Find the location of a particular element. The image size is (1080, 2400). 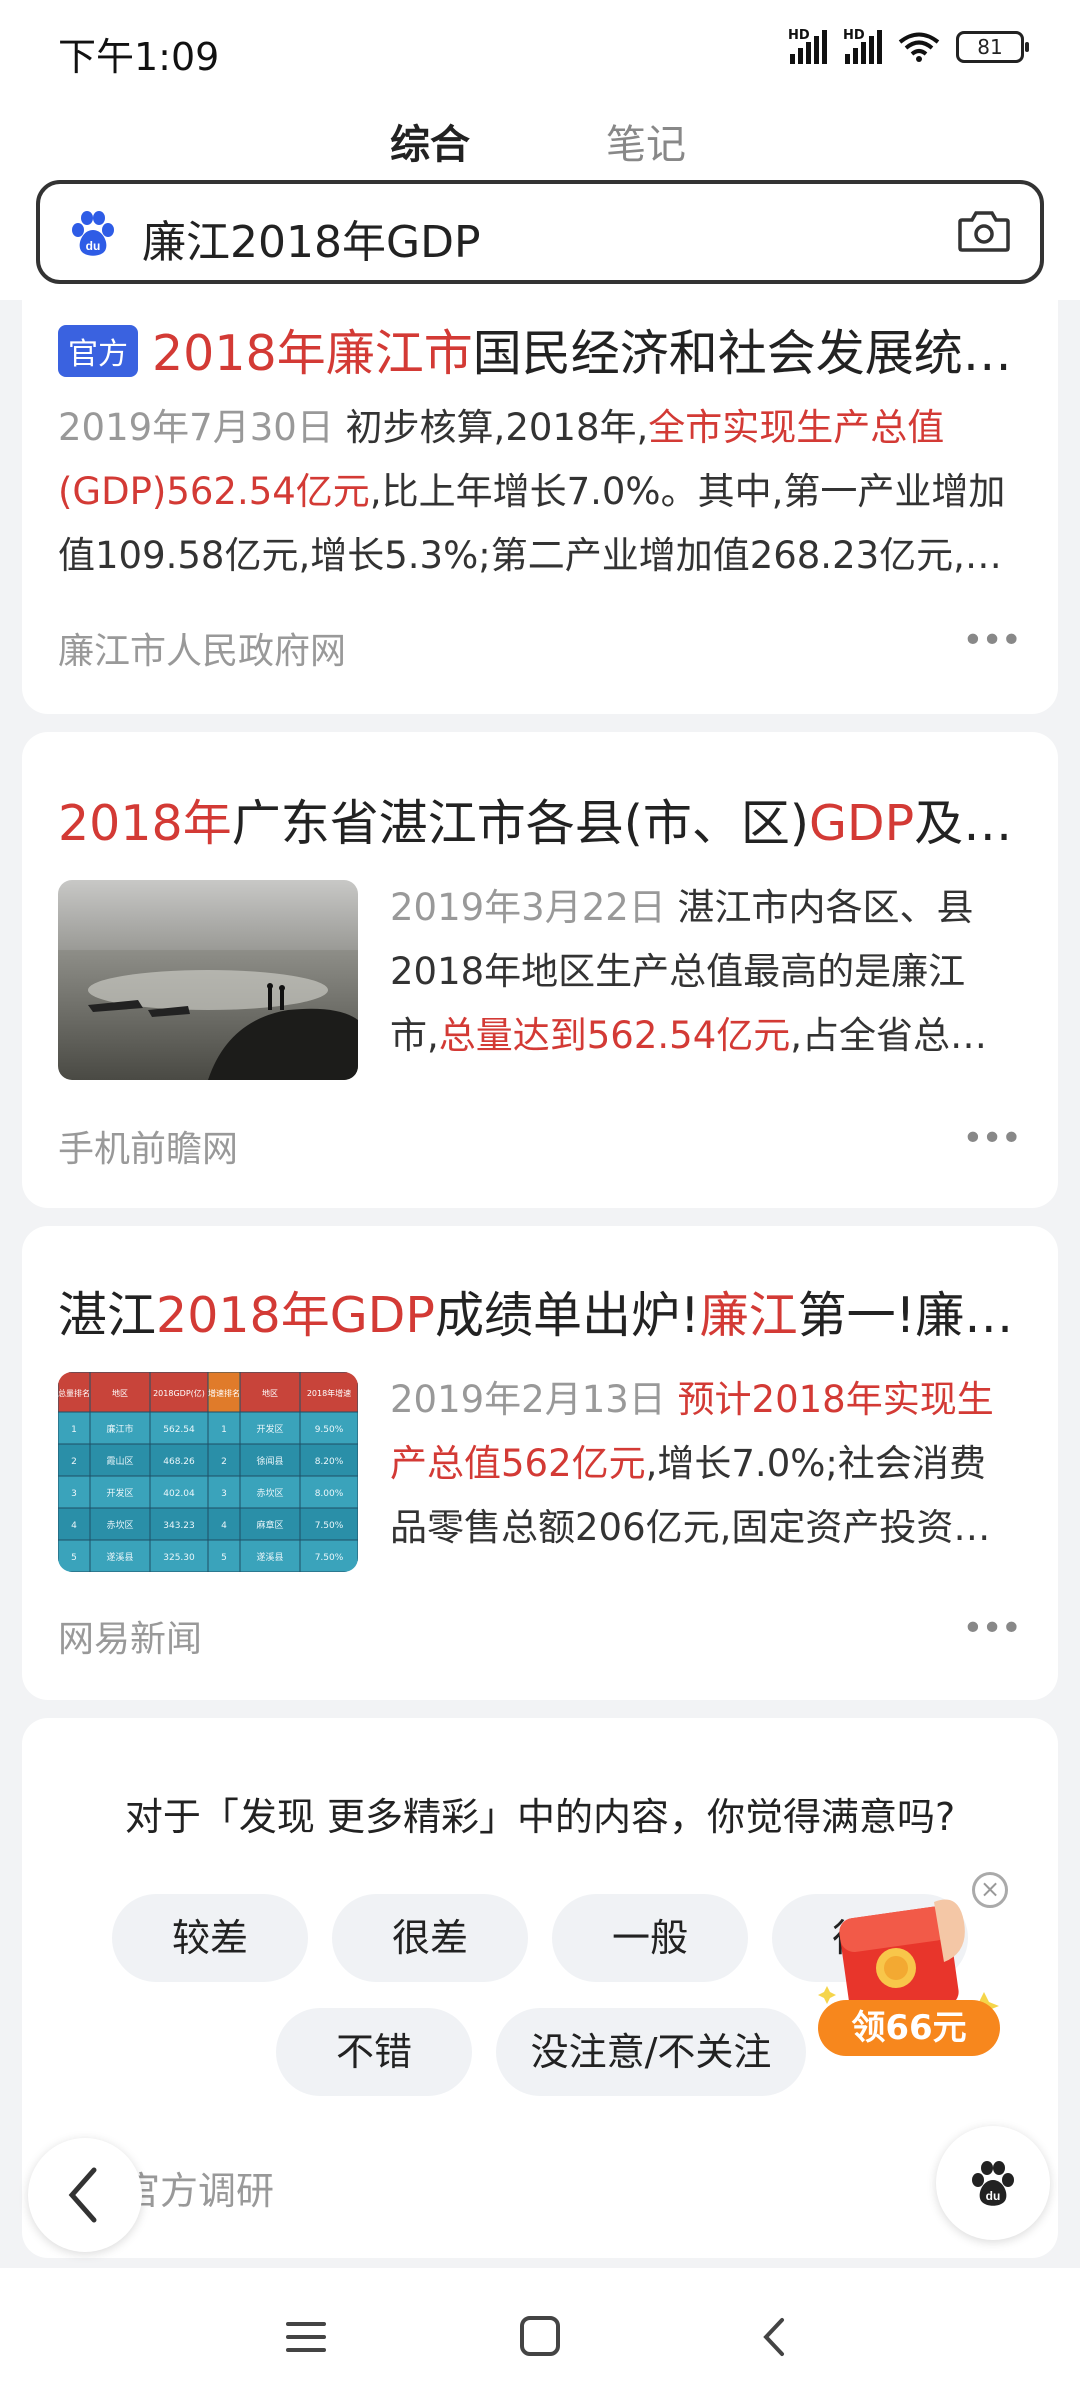

snippet-text: ,增长7.0%;社会消费 is located at coordinates (815, 1463).